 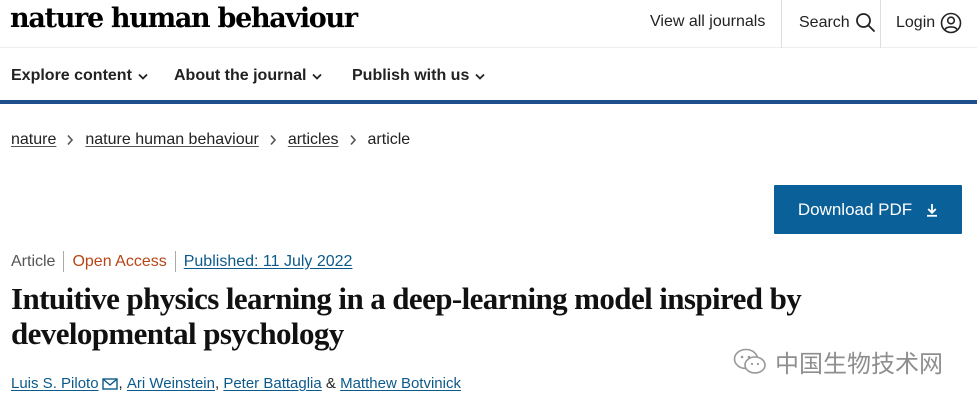 What do you see at coordinates (33, 261) in the screenshot?
I see `article-type: Article` at bounding box center [33, 261].